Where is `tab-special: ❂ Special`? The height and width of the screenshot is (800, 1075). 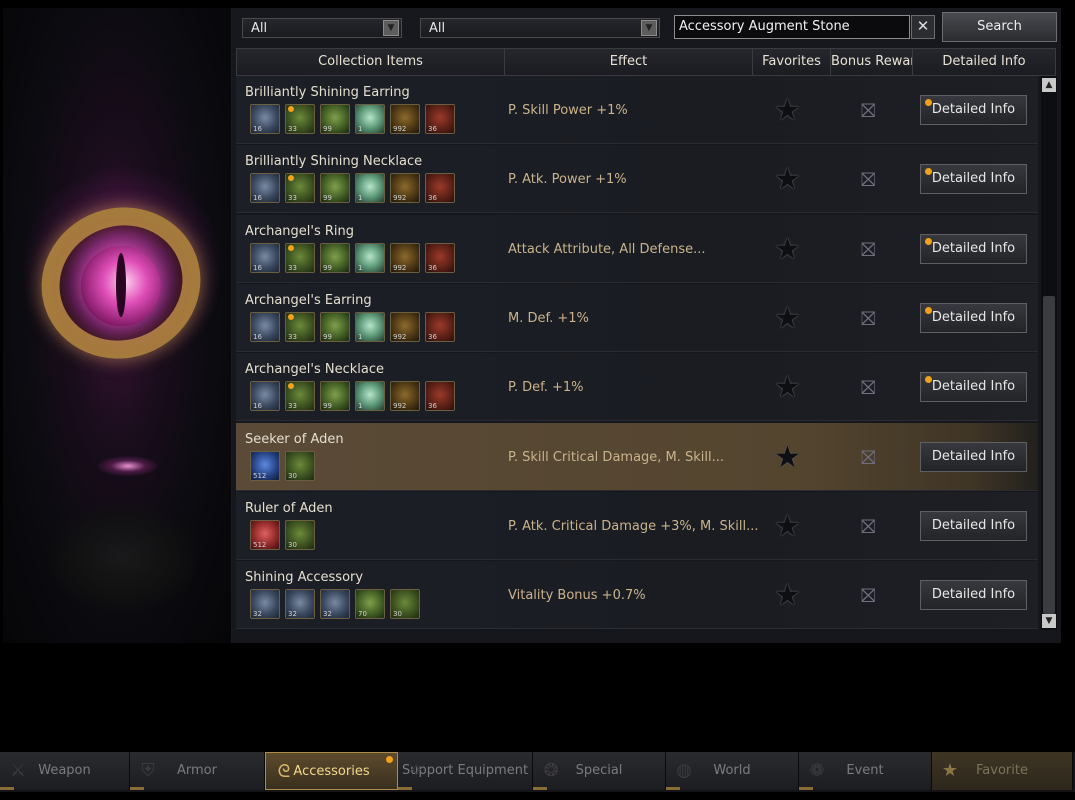 tab-special: ❂ Special is located at coordinates (599, 771).